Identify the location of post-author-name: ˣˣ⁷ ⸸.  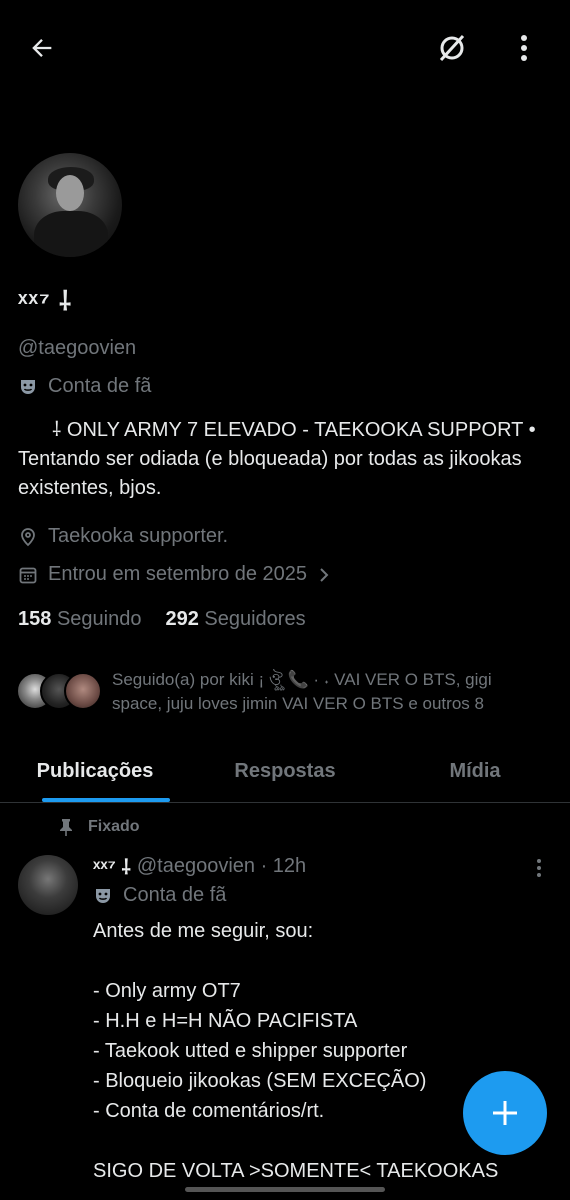
(112, 866).